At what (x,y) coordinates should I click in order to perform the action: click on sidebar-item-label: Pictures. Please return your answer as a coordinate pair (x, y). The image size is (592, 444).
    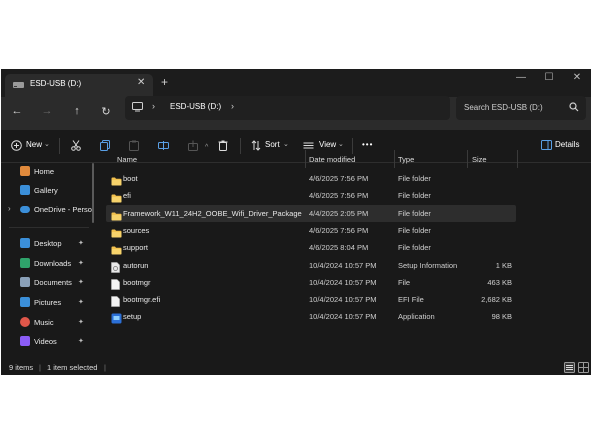
    Looking at the image, I should click on (48, 302).